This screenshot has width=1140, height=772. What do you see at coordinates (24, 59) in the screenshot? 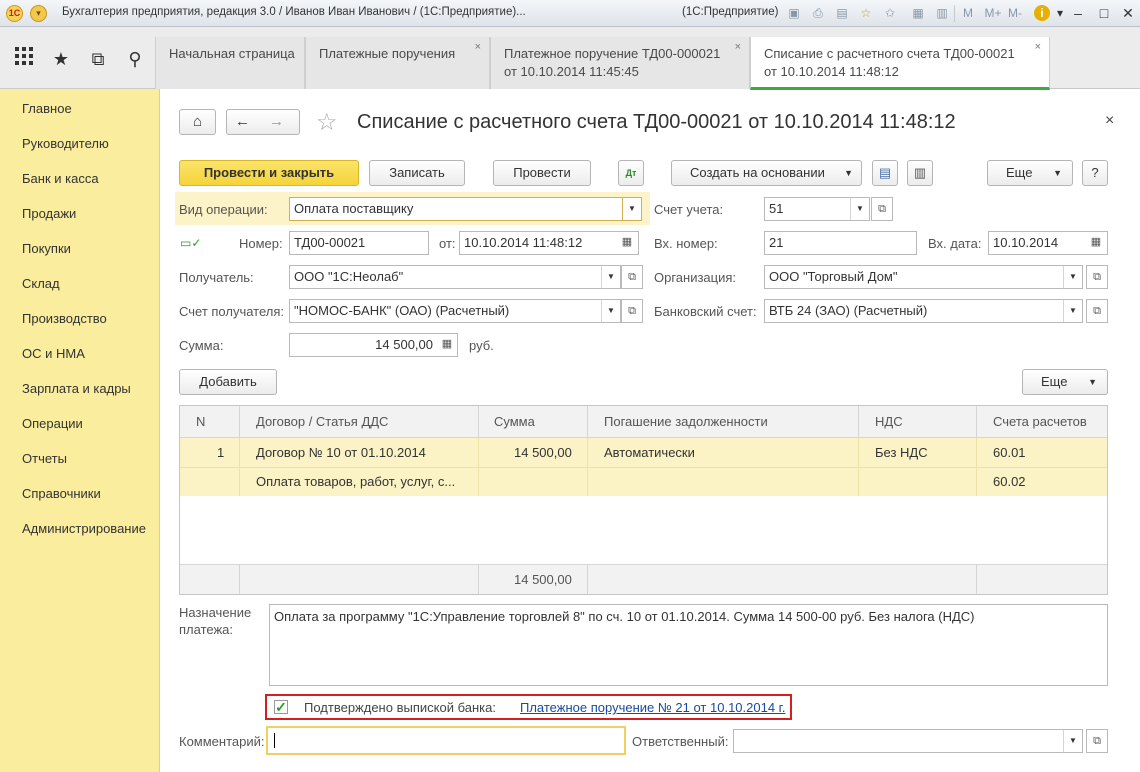
I see `apps-grid-icon` at bounding box center [24, 59].